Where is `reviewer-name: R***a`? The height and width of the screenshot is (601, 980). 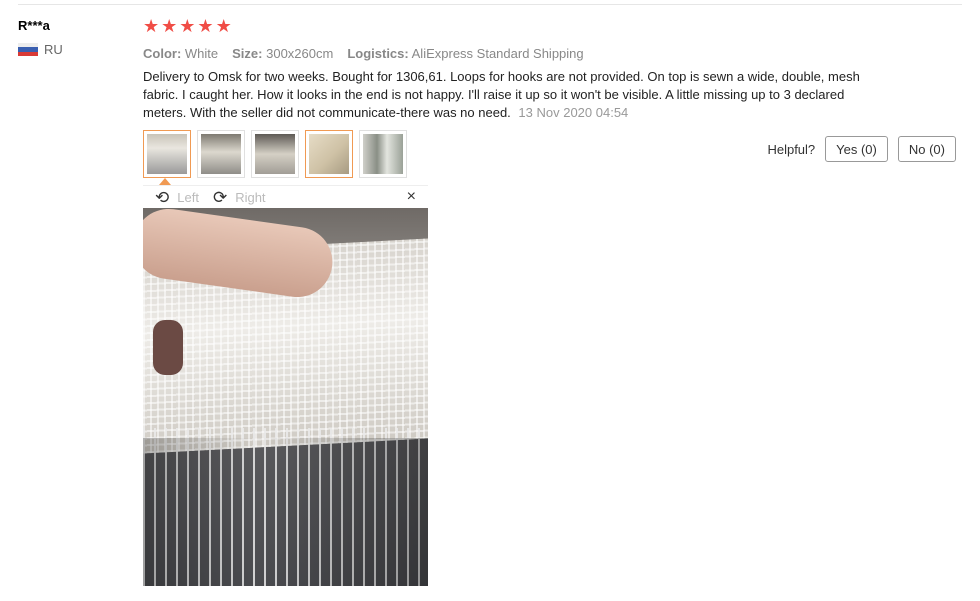 reviewer-name: R***a is located at coordinates (34, 25).